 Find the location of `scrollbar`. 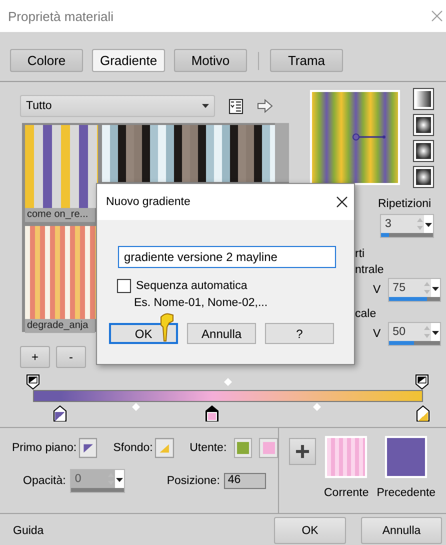

scrollbar is located at coordinates (282, 152).